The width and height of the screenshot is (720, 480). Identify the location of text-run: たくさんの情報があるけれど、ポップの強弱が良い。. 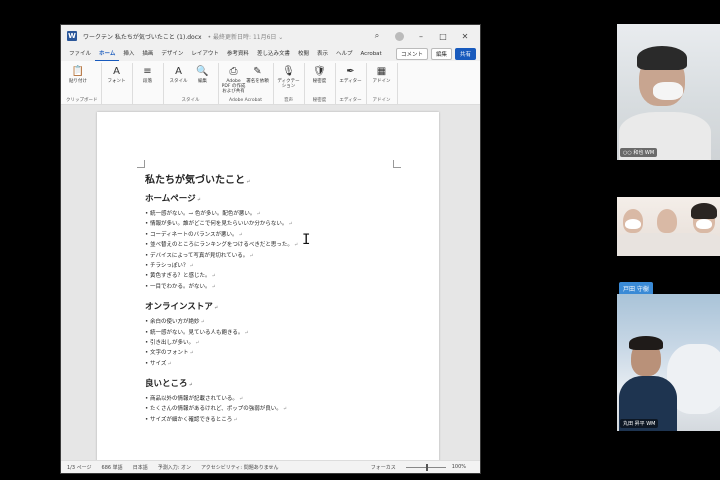
(216, 409).